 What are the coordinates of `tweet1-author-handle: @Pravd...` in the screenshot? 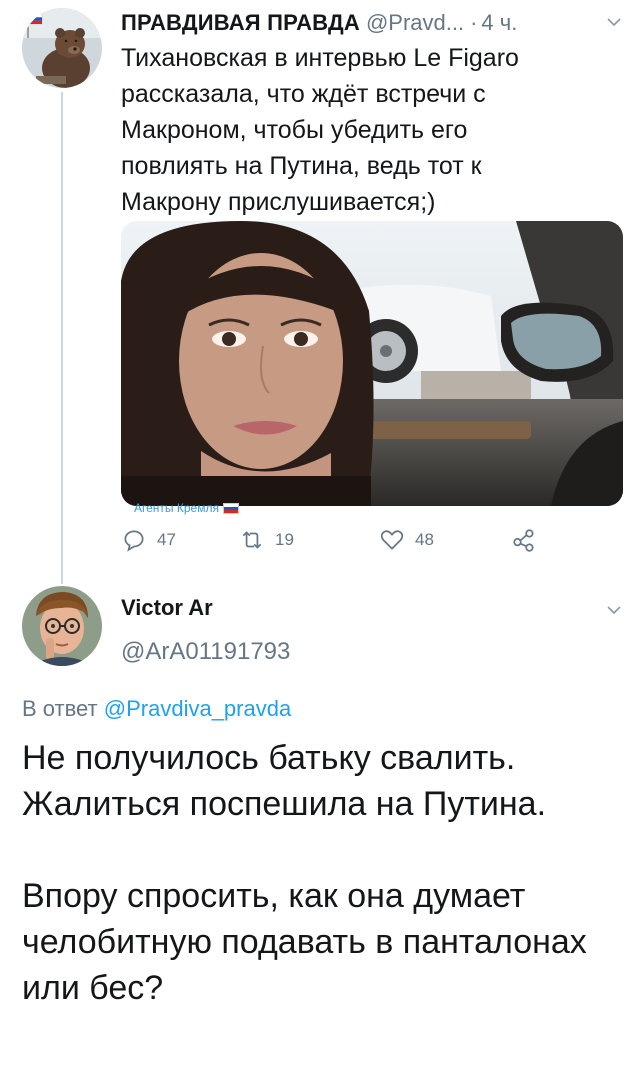 It's located at (415, 23).